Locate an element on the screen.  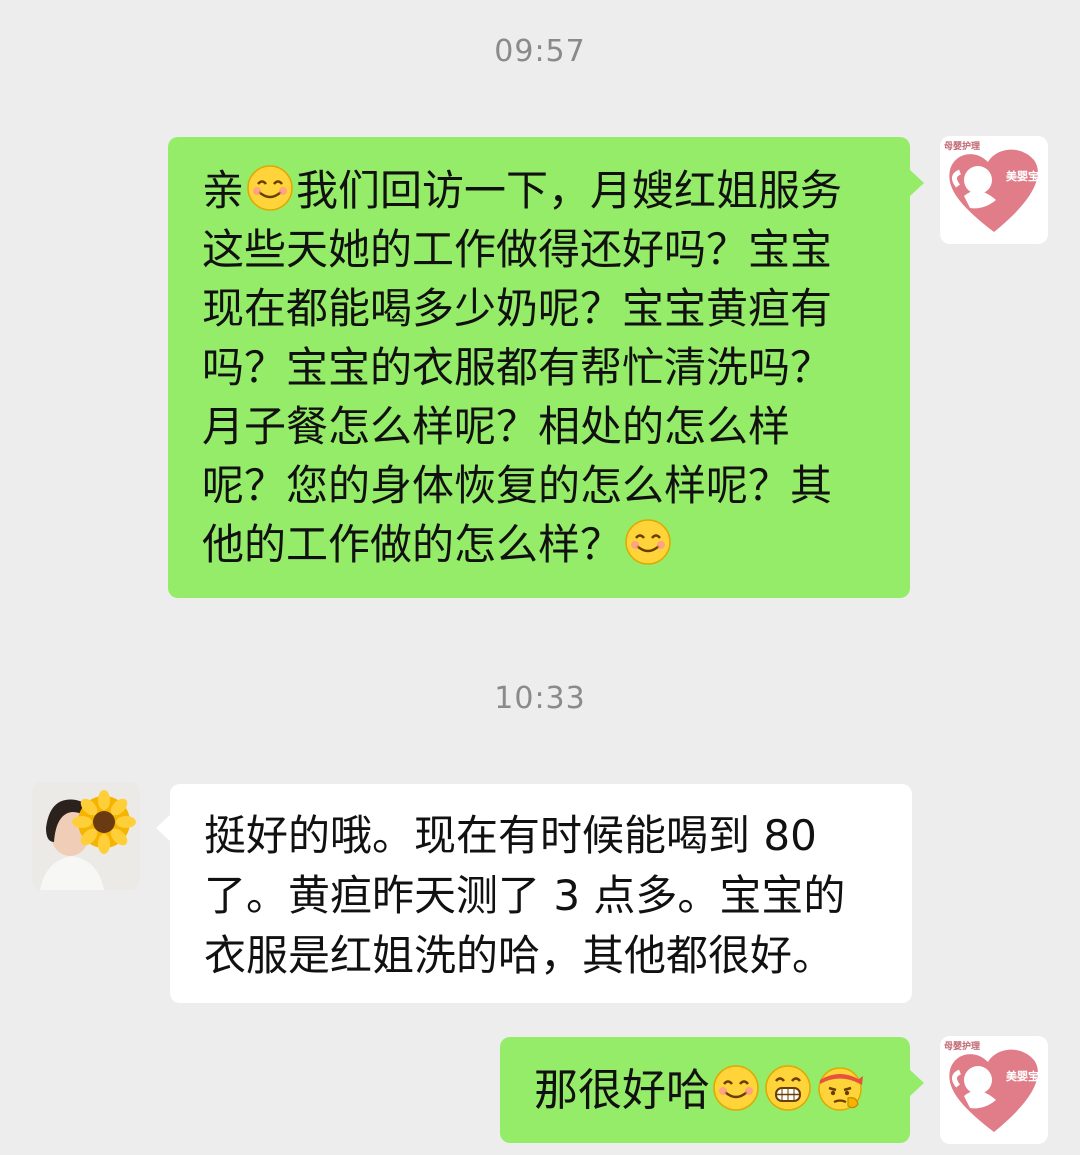
determined-emoji-icon is located at coordinates (840, 1089).